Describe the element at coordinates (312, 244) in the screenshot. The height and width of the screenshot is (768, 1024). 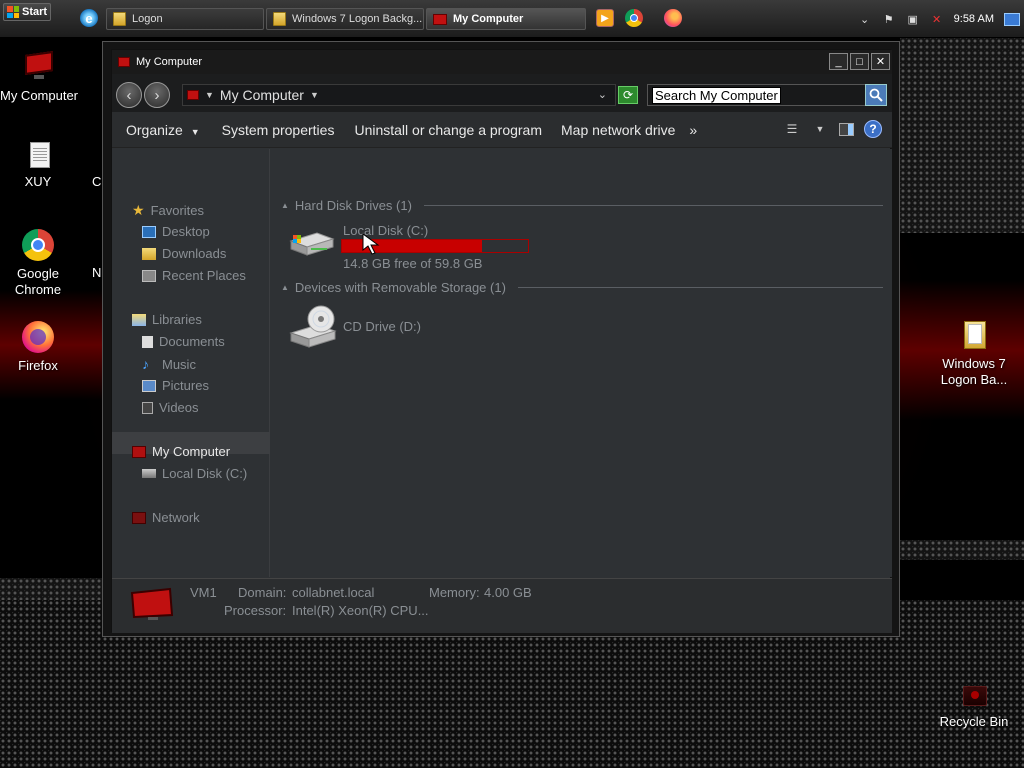
I see `hard-drive-icon` at that location.